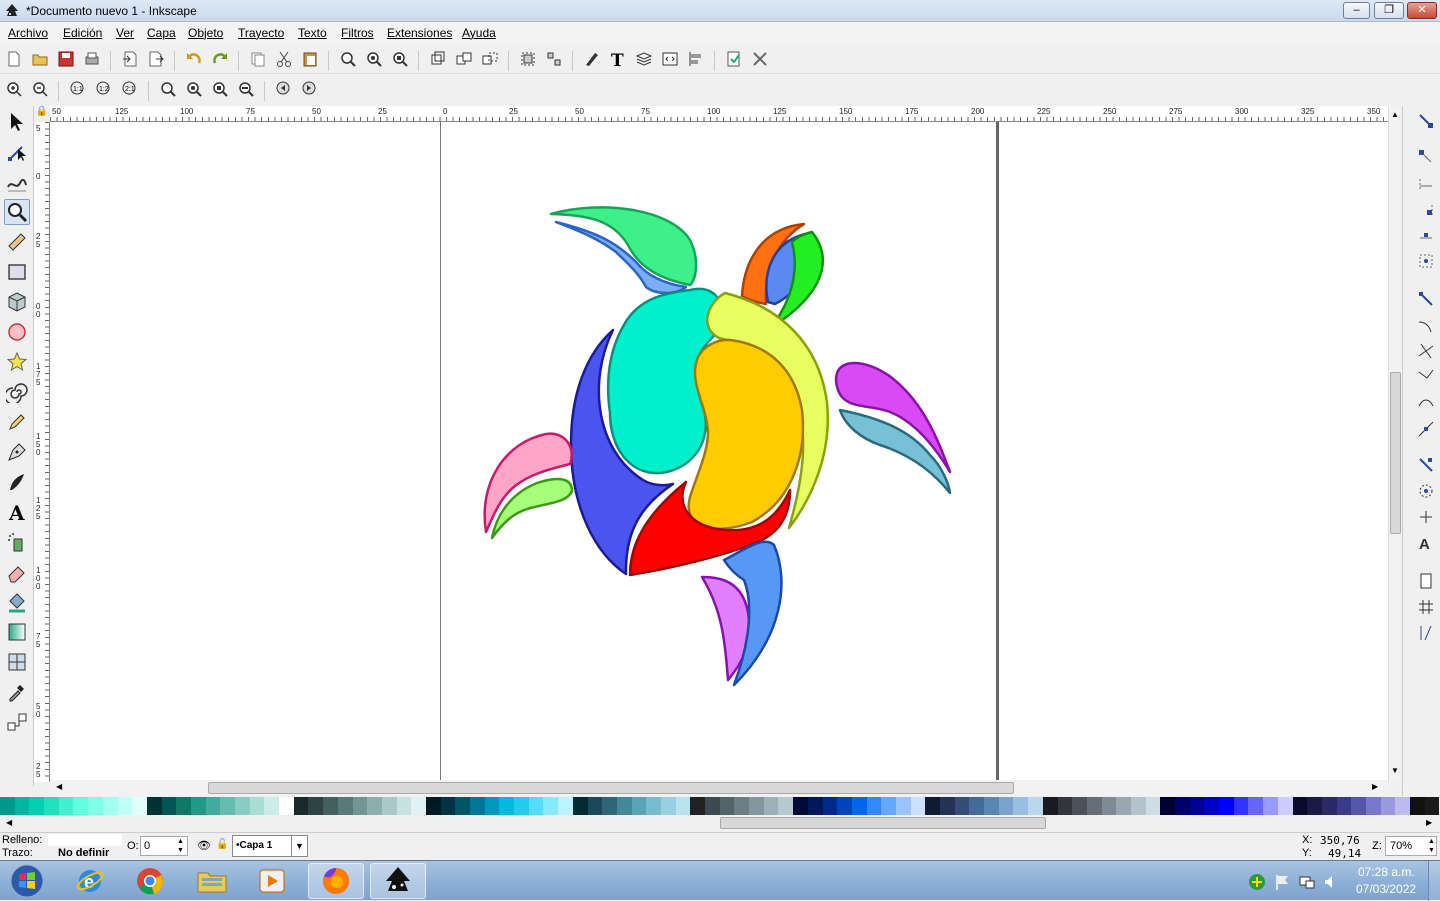 Image resolution: width=1440 pixels, height=901 pixels. I want to click on xml-editor-icon, so click(670, 59).